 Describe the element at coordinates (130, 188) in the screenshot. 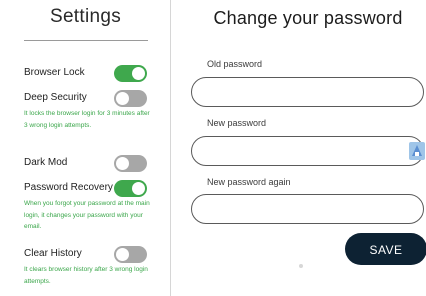

I see `password-recovery-toggle` at that location.